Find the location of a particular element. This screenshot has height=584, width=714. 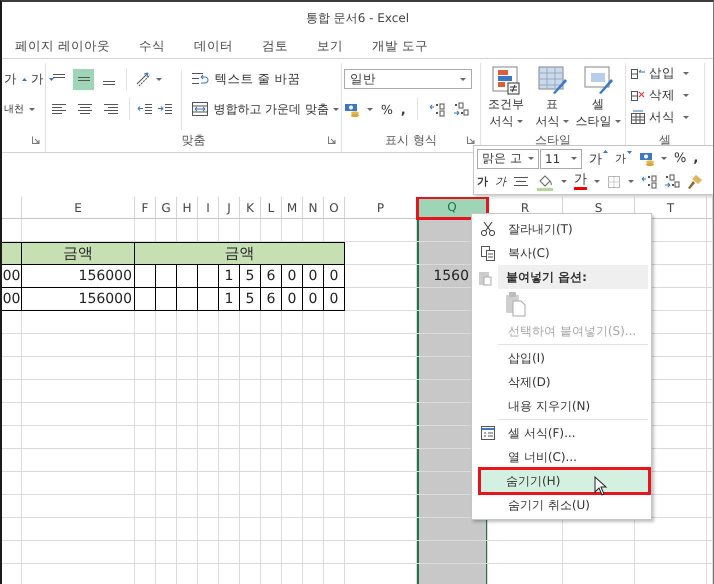

column-header: Q is located at coordinates (452, 208).